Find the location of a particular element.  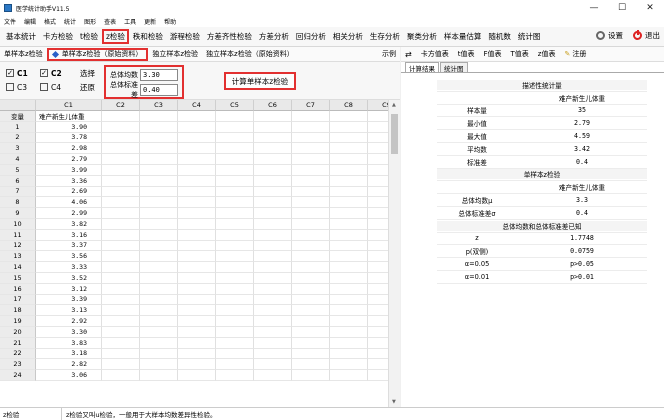

scroll-down-icon: ▼ is located at coordinates (395, 402).